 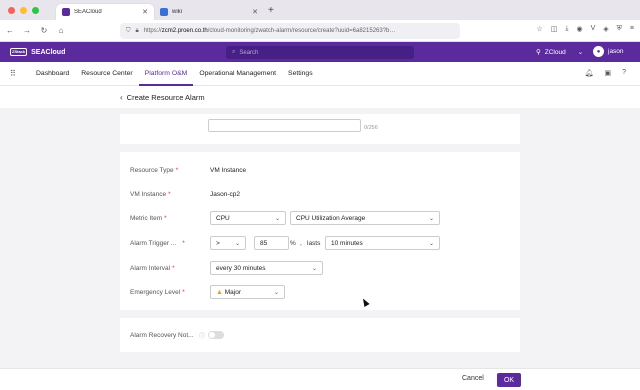 What do you see at coordinates (271, 10) in the screenshot?
I see `new-tab-icon: +` at bounding box center [271, 10].